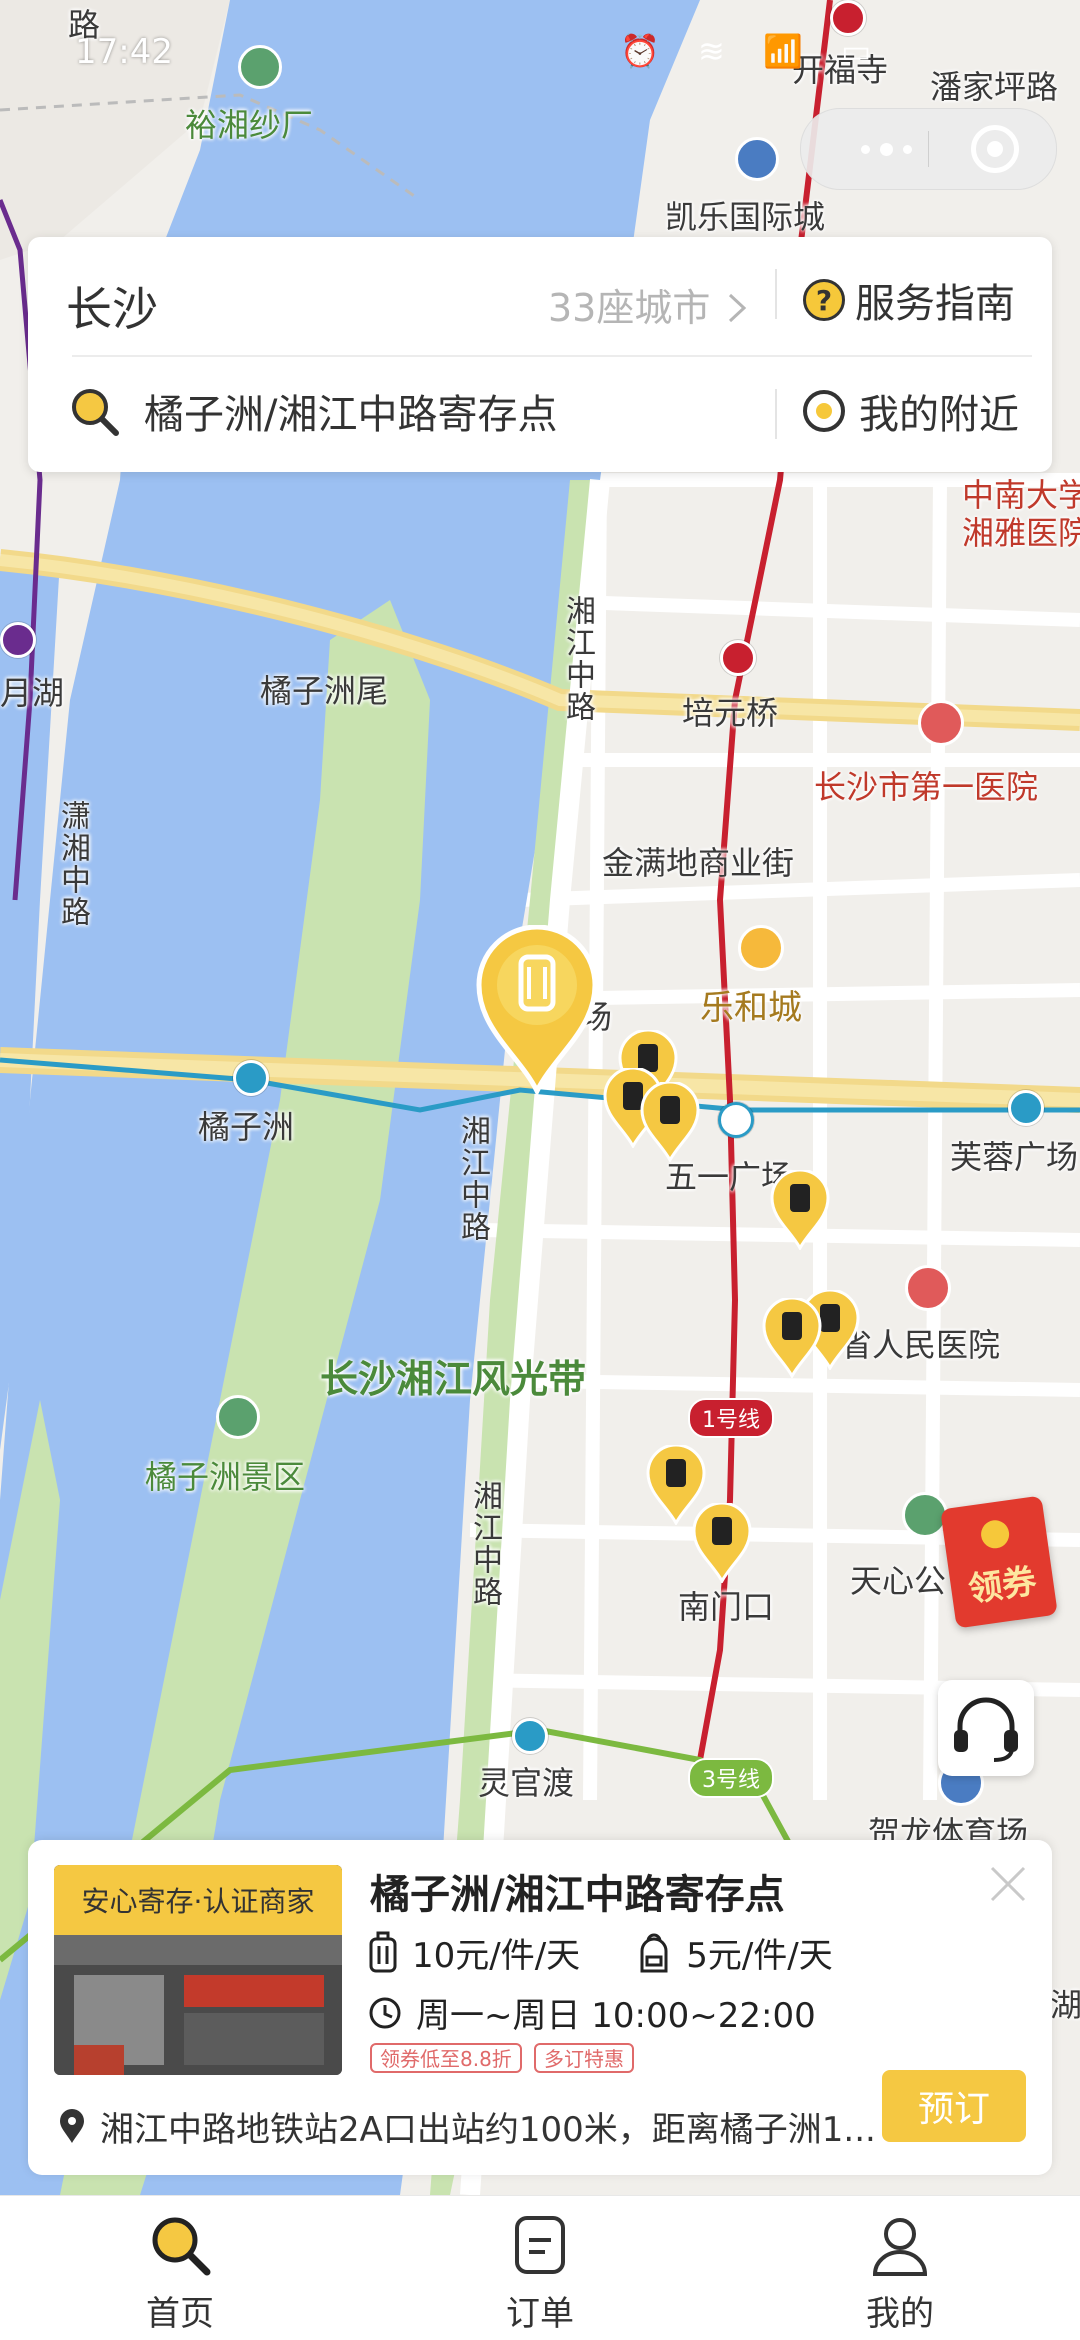 This screenshot has height=2340, width=1080. Describe the element at coordinates (731, 1418) in the screenshot. I see `metro-line-badge: 1号线` at that location.